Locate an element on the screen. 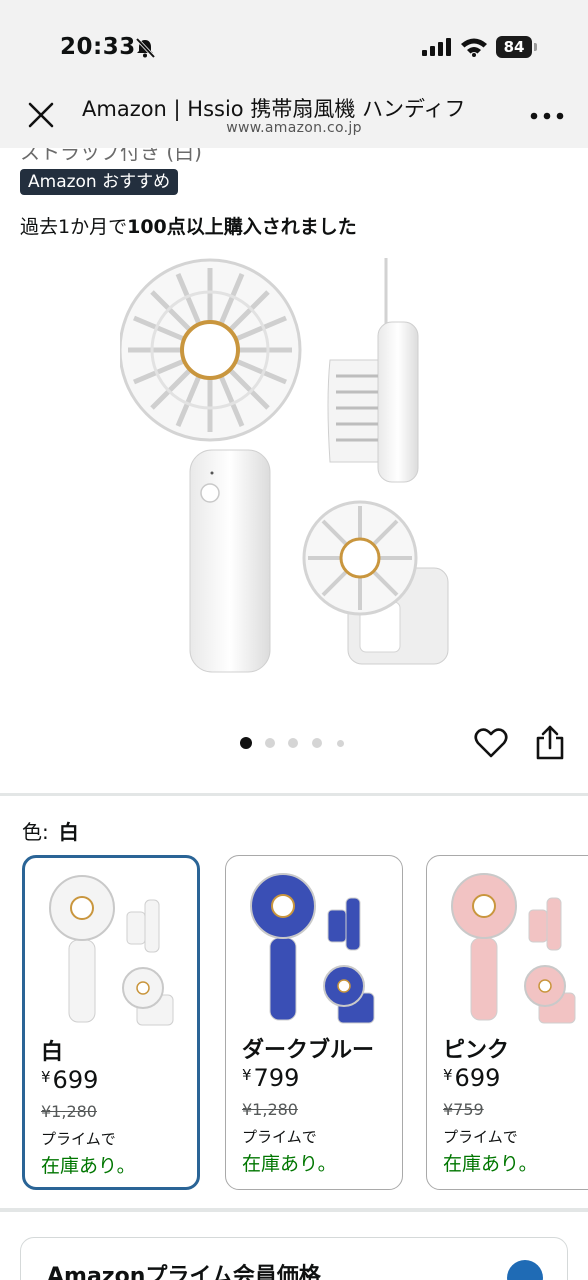 The image size is (588, 1280). color-option-name: 白 is located at coordinates (52, 1052).